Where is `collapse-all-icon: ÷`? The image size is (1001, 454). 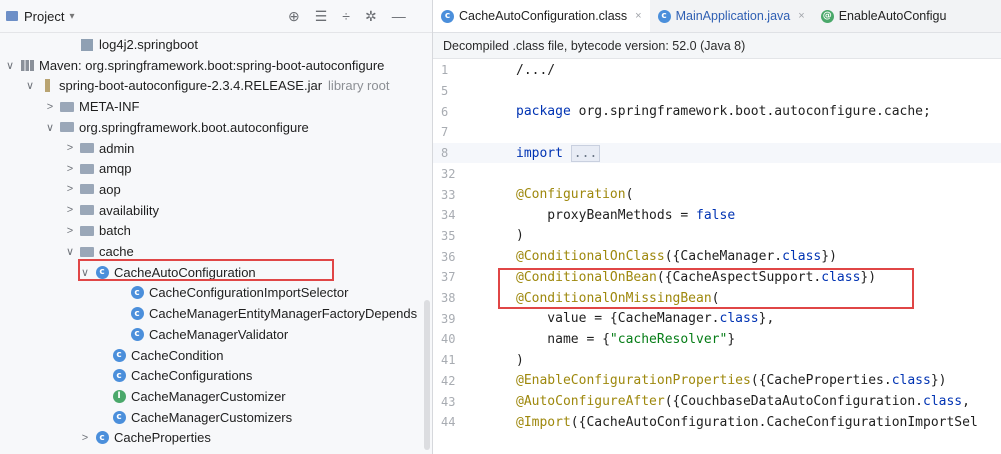 collapse-all-icon: ÷ is located at coordinates (346, 16).